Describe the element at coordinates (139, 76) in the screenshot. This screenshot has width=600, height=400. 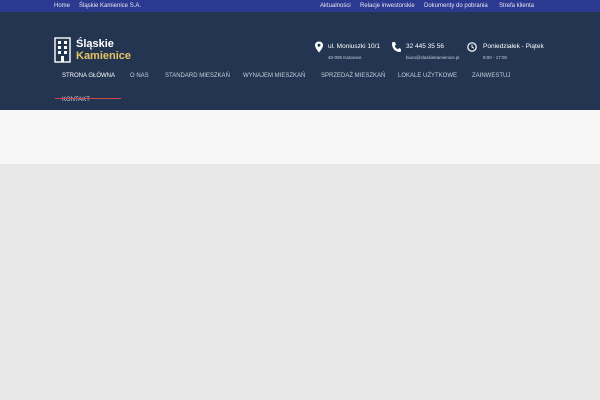
I see `nav-item-about: O NAS` at that location.